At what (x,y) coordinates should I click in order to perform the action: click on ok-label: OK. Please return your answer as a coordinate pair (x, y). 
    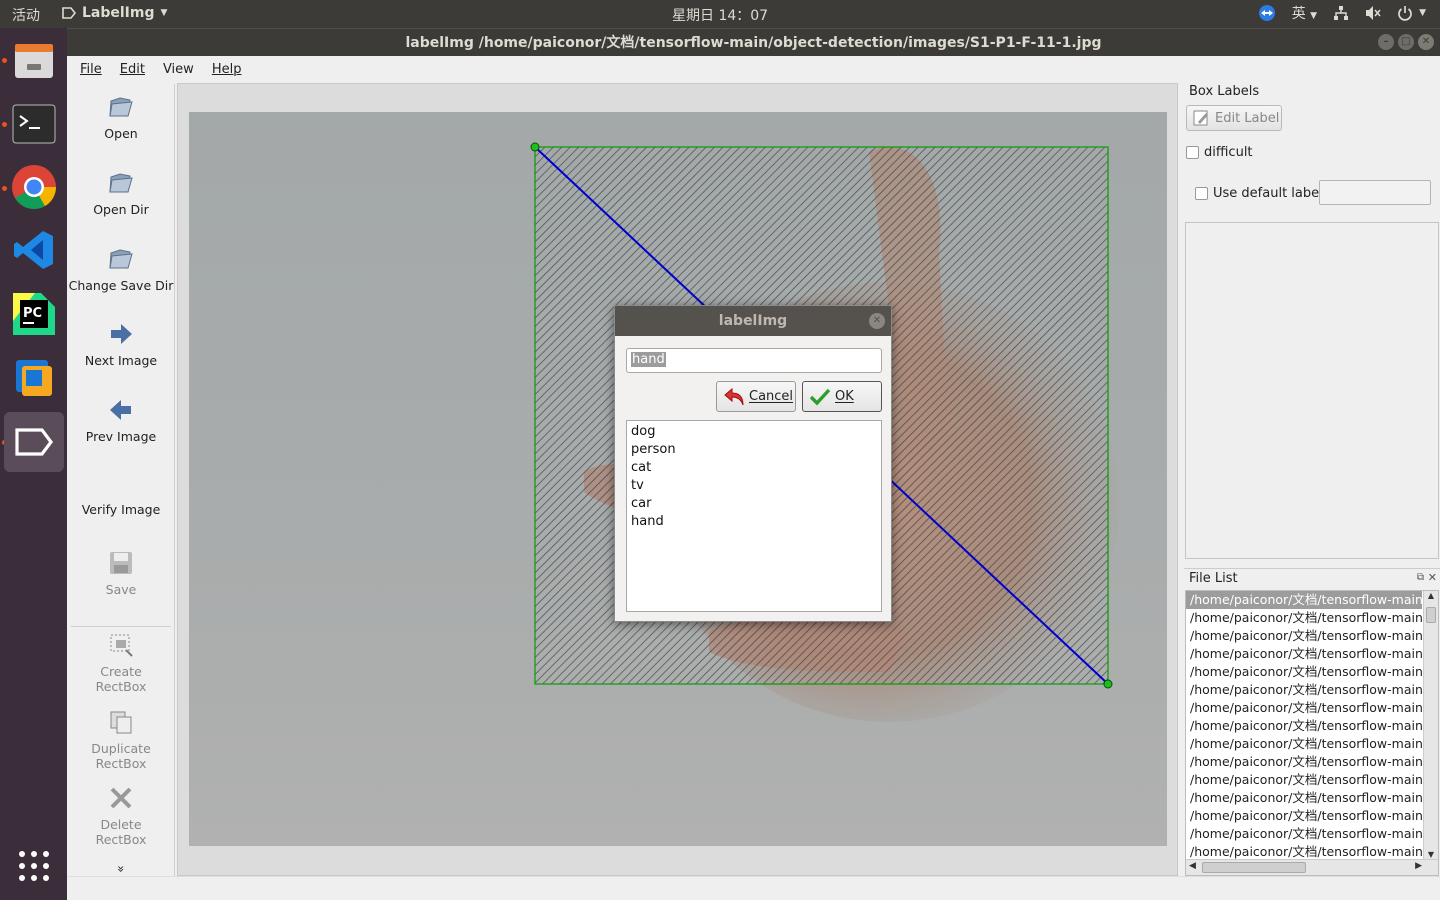
    Looking at the image, I should click on (844, 396).